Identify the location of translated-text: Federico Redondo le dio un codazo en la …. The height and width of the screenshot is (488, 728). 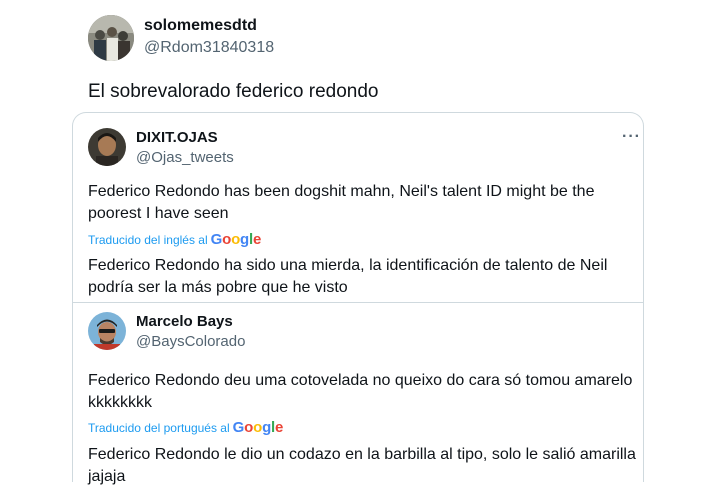
(362, 465).